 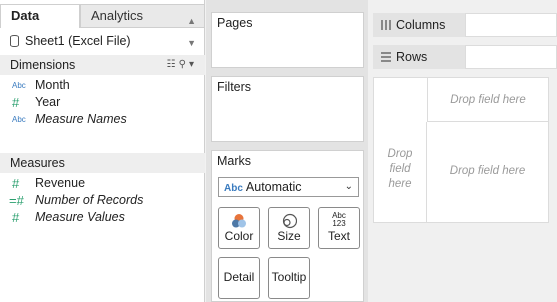 I want to click on columns-title: Columns, so click(x=421, y=25).